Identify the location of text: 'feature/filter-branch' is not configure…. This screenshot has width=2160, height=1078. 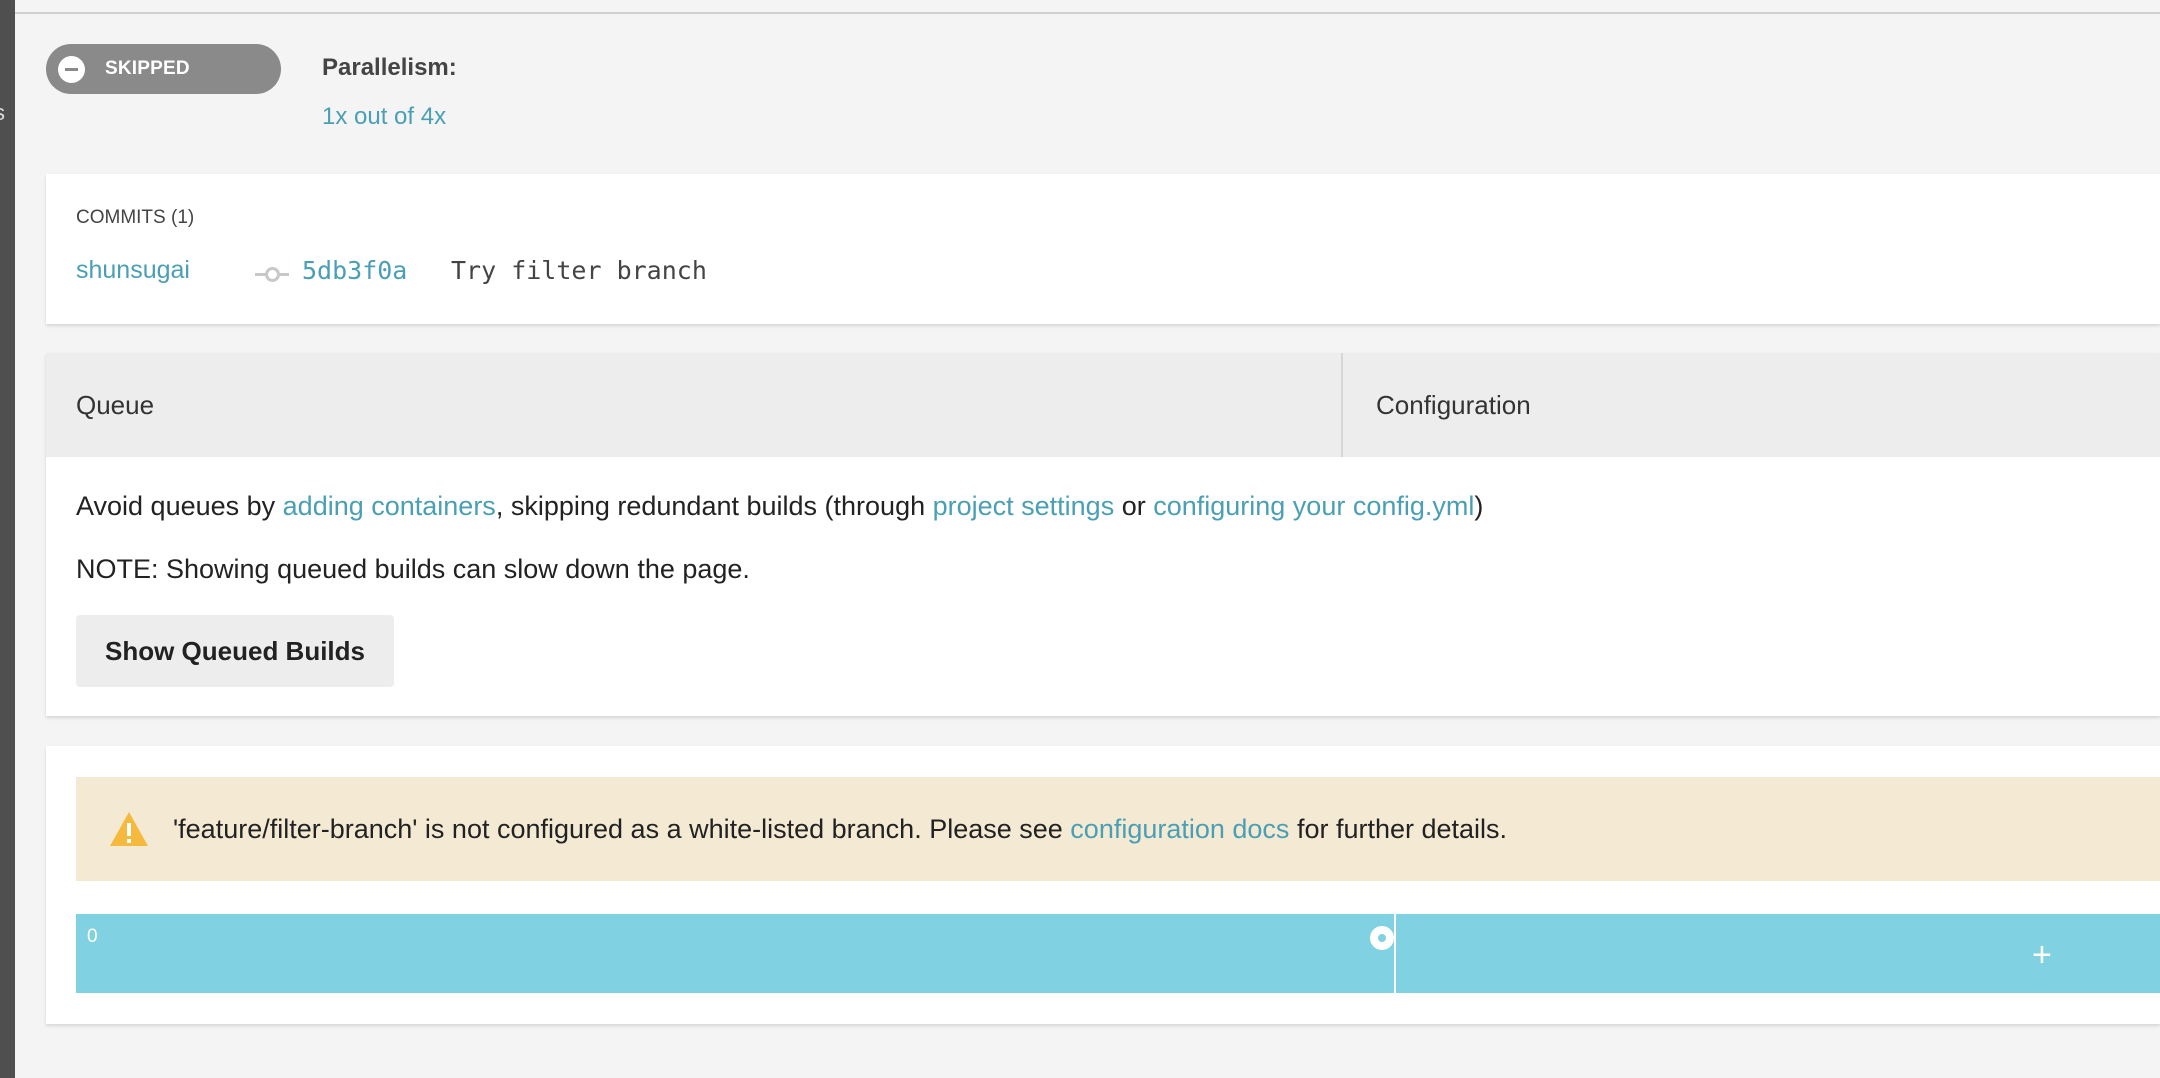
(622, 828).